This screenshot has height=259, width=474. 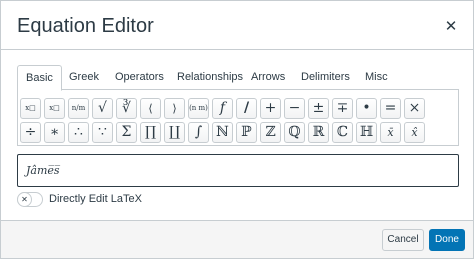 I want to click on tab-basic: Basic, so click(x=39, y=78).